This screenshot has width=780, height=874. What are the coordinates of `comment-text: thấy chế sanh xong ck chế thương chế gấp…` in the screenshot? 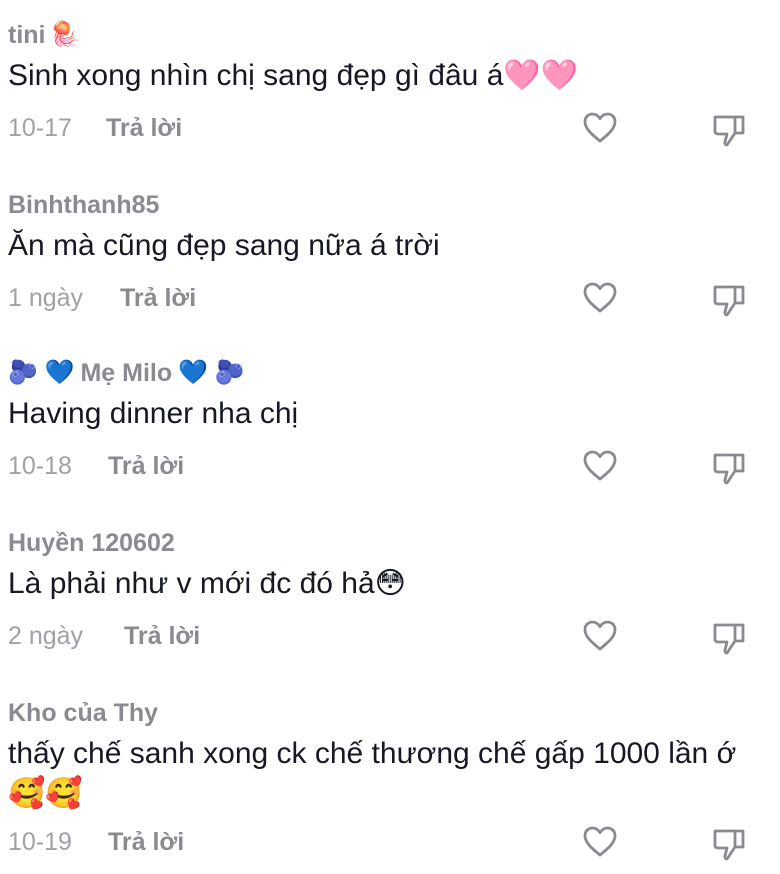 It's located at (378, 774).